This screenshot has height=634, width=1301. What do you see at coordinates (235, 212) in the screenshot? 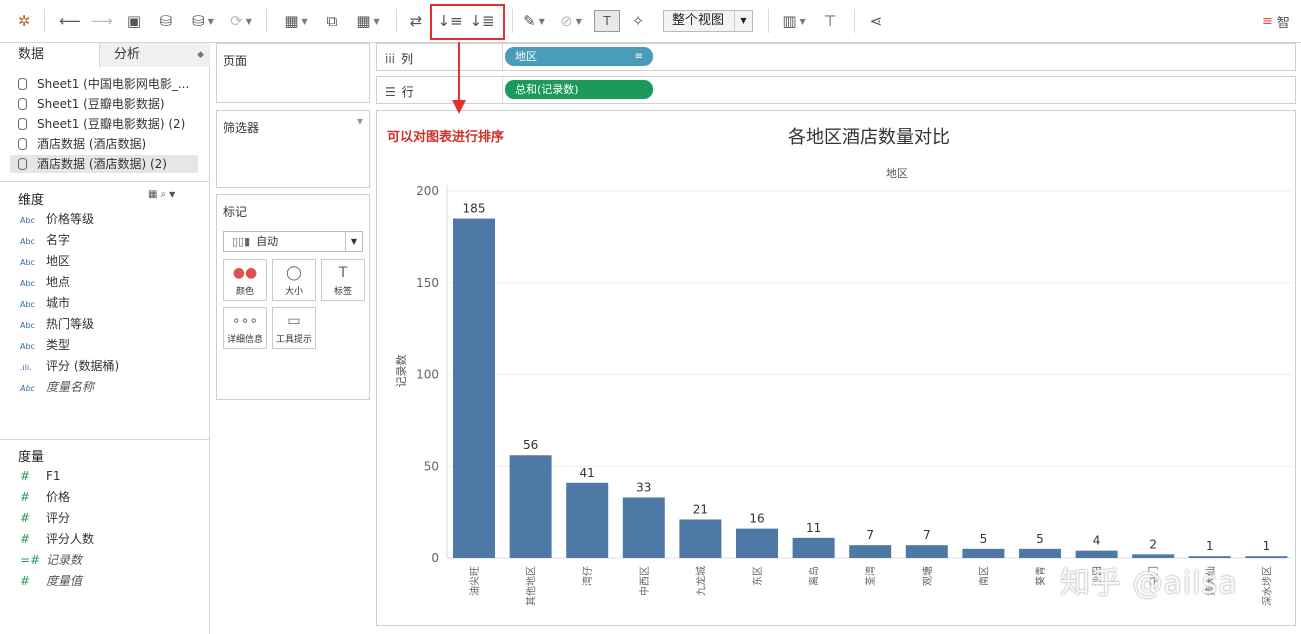
I see `marks-title: 标记` at bounding box center [235, 212].